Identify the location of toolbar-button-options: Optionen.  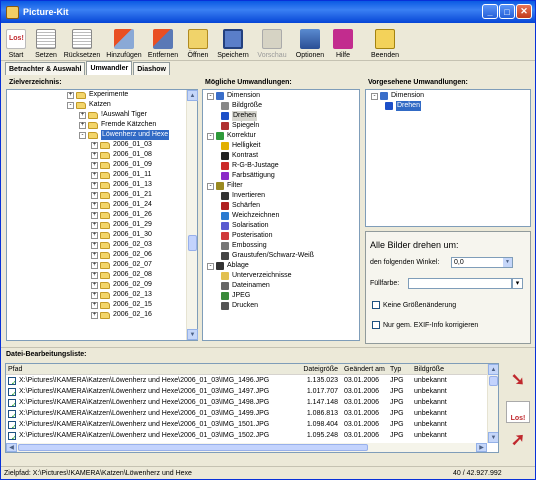
(310, 42).